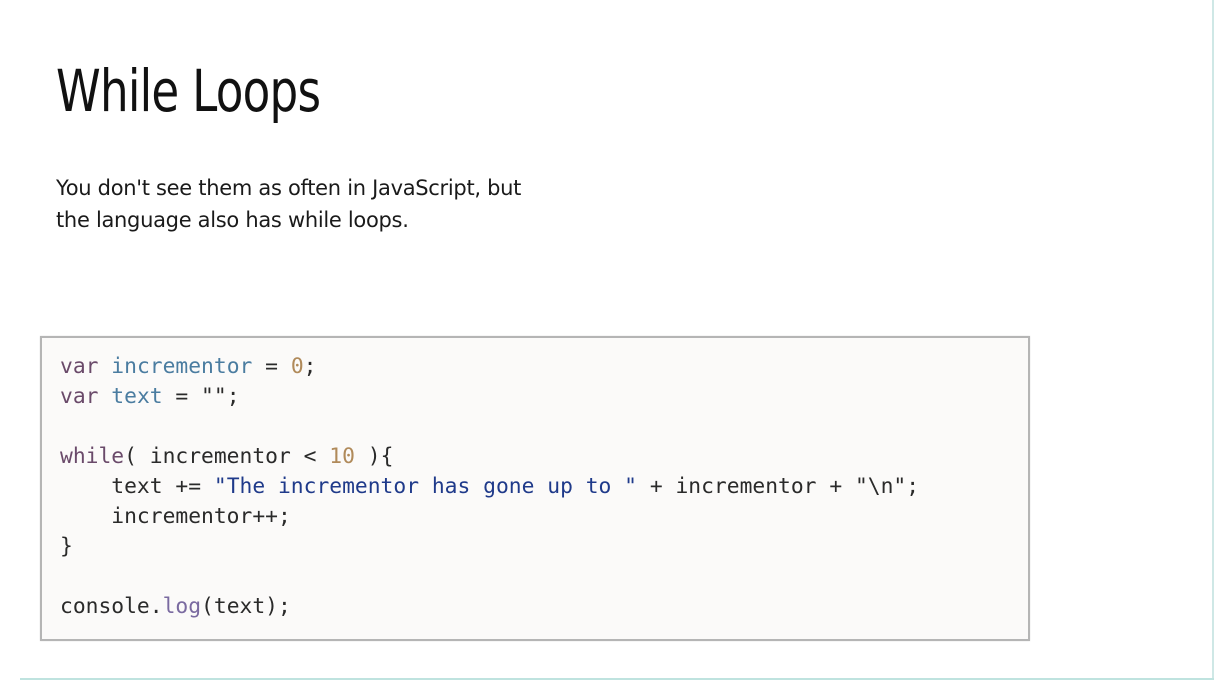 This screenshot has height=680, width=1214. Describe the element at coordinates (778, 486) in the screenshot. I see `code-token-plain: + incrementor + "\n";` at that location.